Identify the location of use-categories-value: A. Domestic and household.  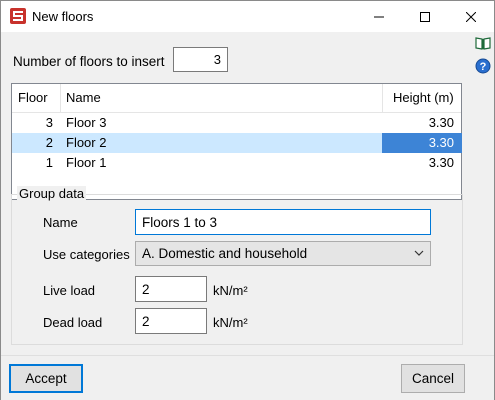
(225, 253).